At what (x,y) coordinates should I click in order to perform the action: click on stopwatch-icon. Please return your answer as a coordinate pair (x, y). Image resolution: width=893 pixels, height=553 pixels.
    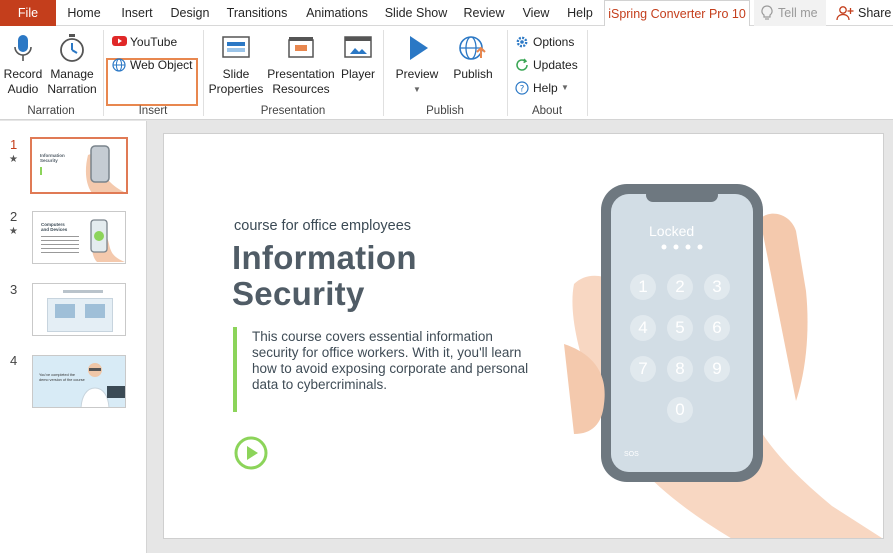
    Looking at the image, I should click on (72, 48).